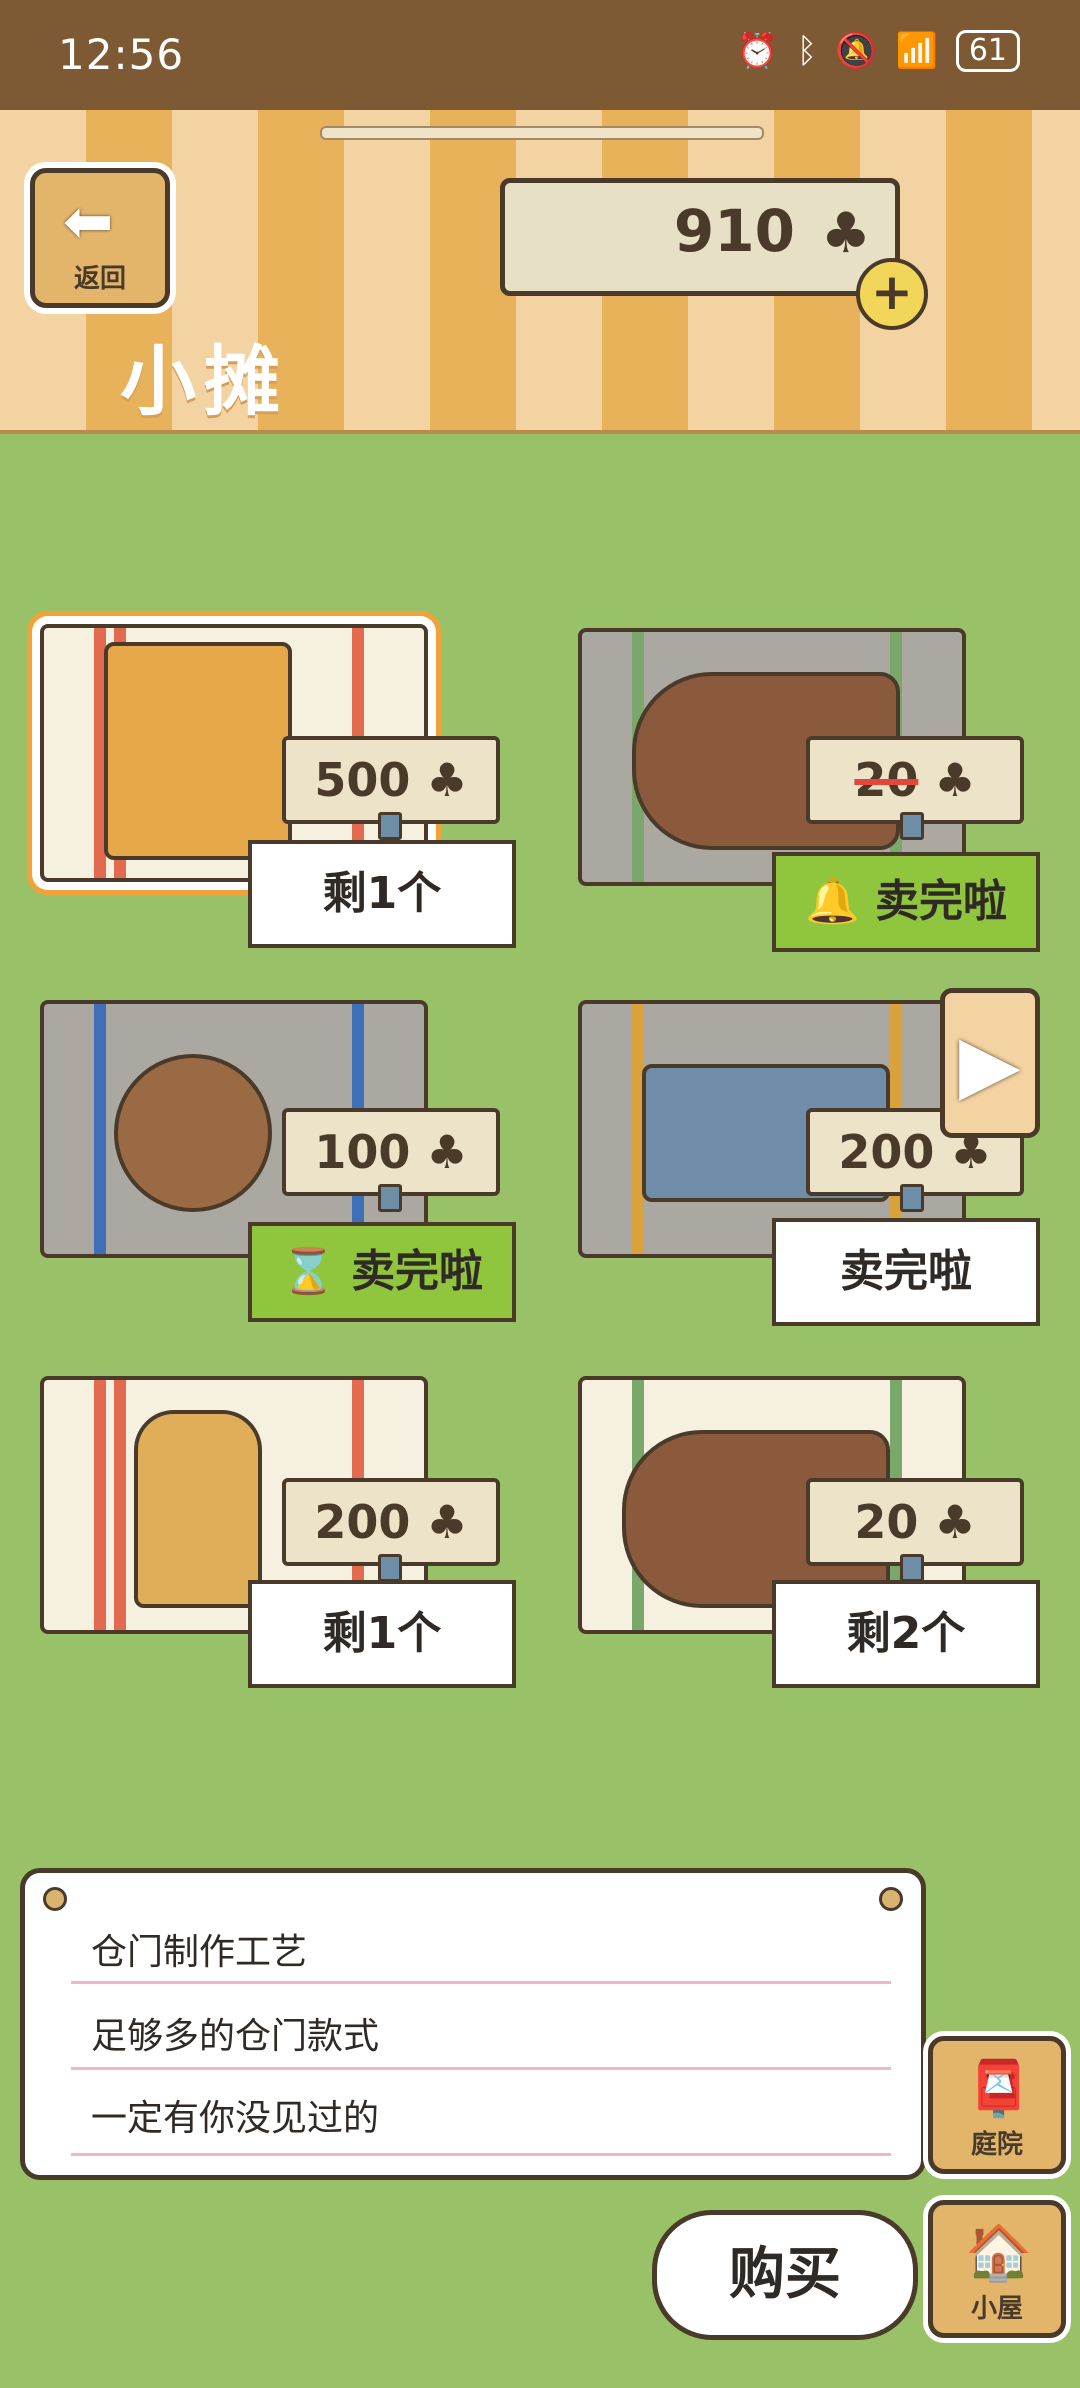 The width and height of the screenshot is (1080, 2388). What do you see at coordinates (915, 1522) in the screenshot?
I see `item-6-price: 20 ♣` at bounding box center [915, 1522].